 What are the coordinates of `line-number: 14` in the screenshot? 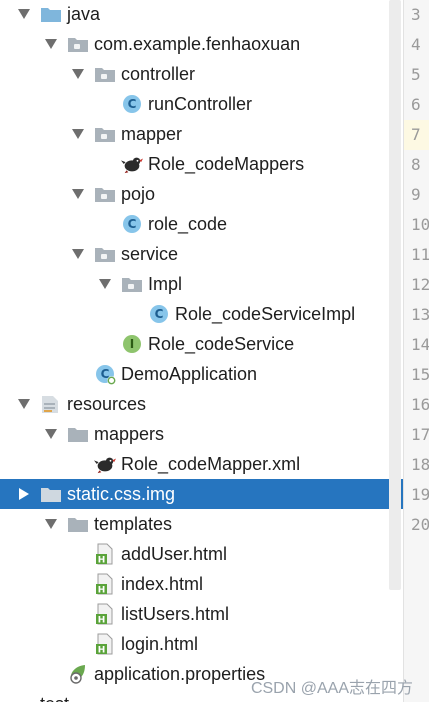 It's located at (420, 344).